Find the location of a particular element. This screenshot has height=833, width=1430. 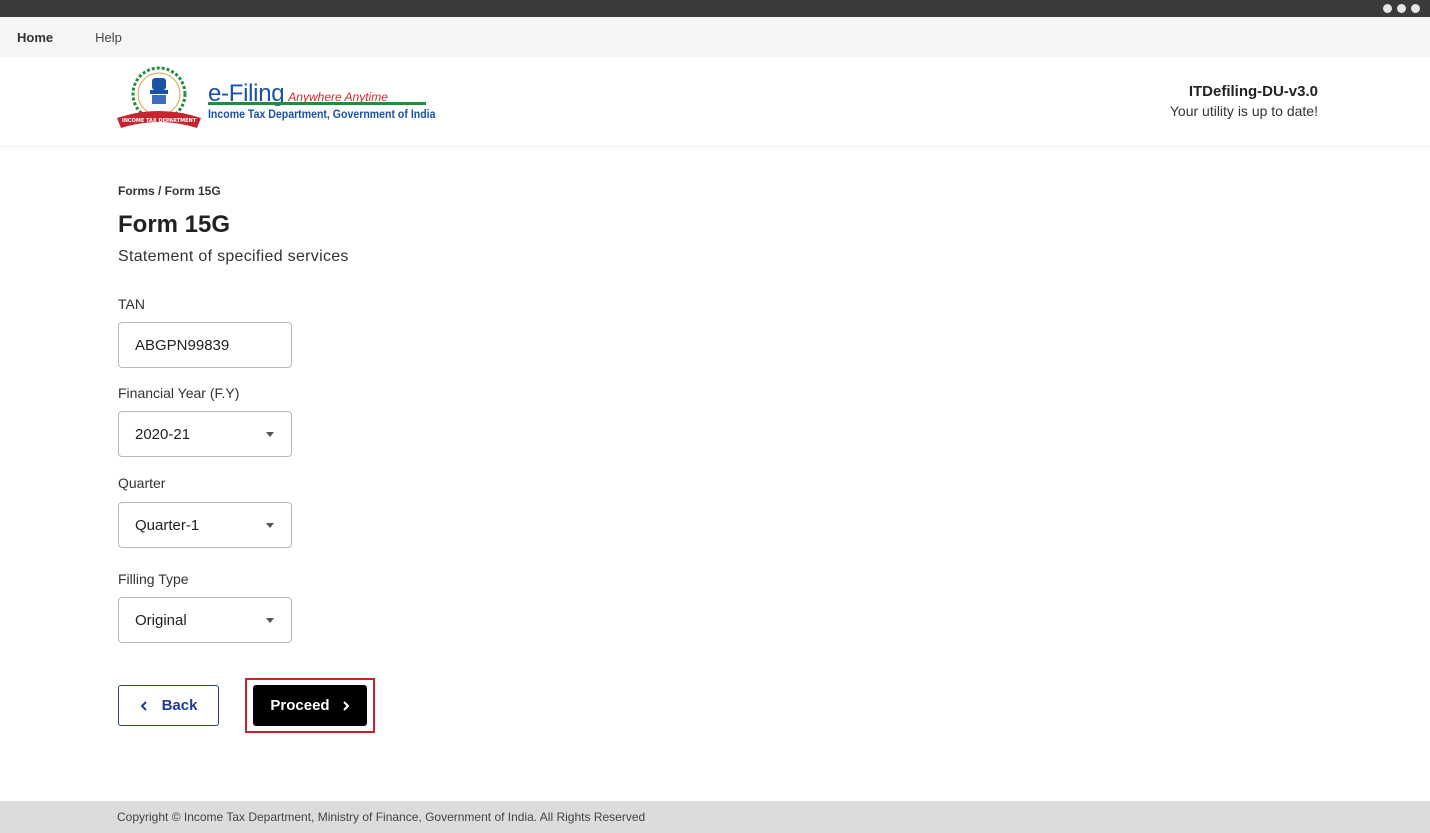

tan-input: ABGPN99839 is located at coordinates (205, 345).